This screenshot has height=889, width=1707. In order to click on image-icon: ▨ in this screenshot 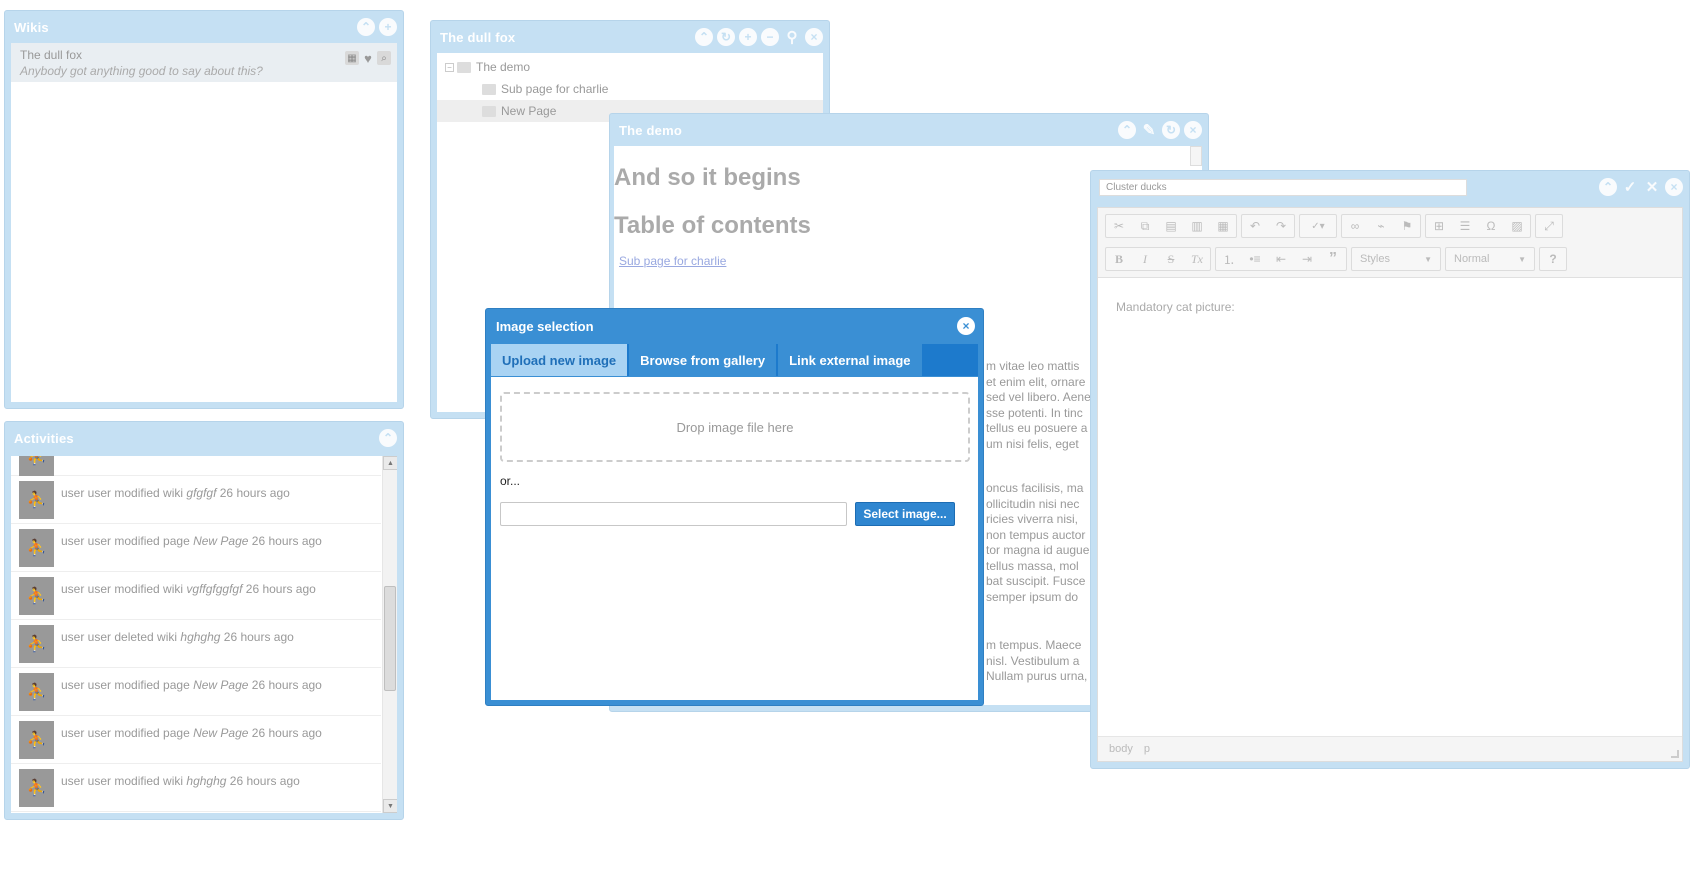, I will do `click(1517, 226)`.